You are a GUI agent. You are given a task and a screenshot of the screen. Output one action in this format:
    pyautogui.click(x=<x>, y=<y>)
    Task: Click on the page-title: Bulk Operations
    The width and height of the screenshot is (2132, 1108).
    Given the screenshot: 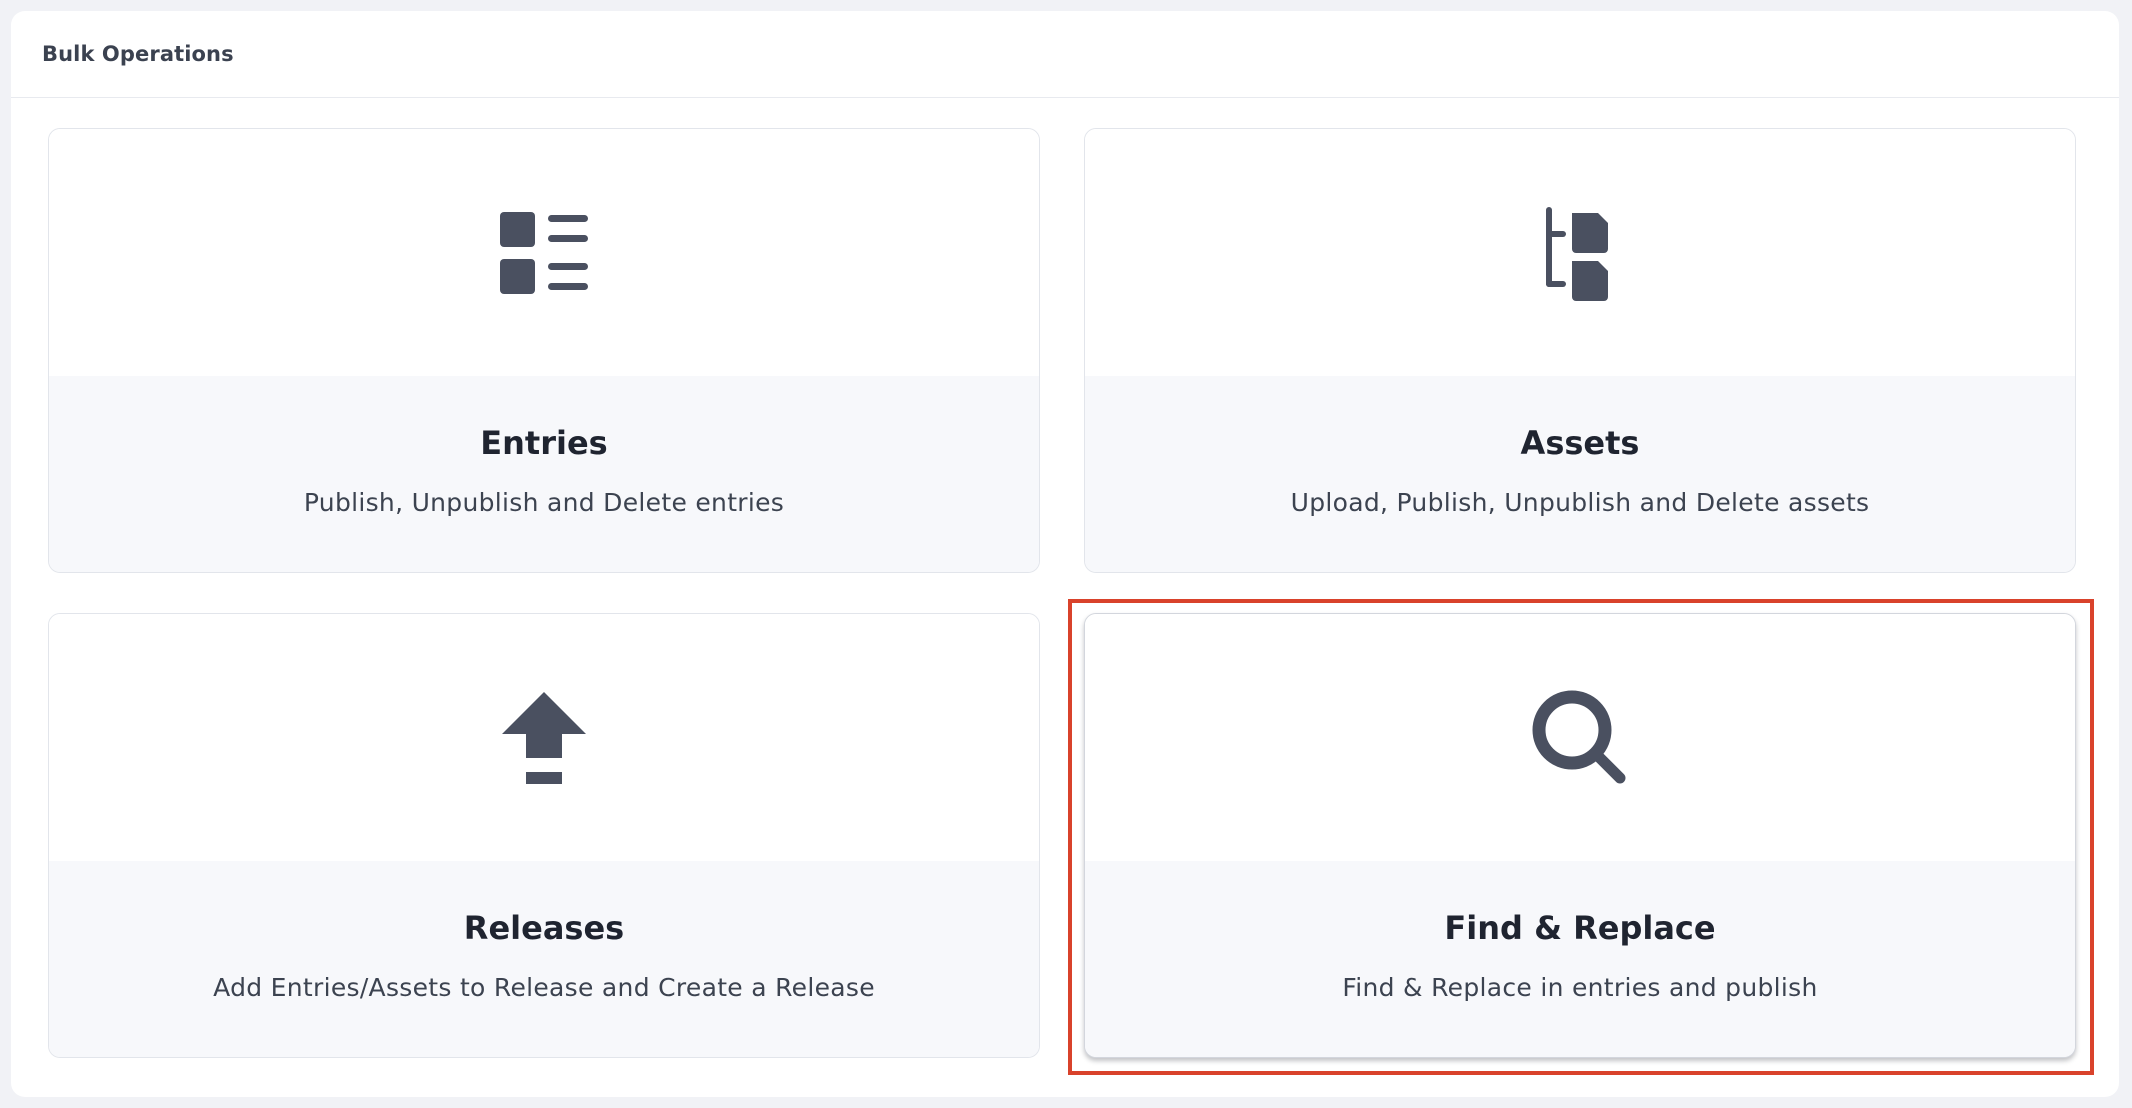 What is the action you would take?
    pyautogui.click(x=138, y=54)
    